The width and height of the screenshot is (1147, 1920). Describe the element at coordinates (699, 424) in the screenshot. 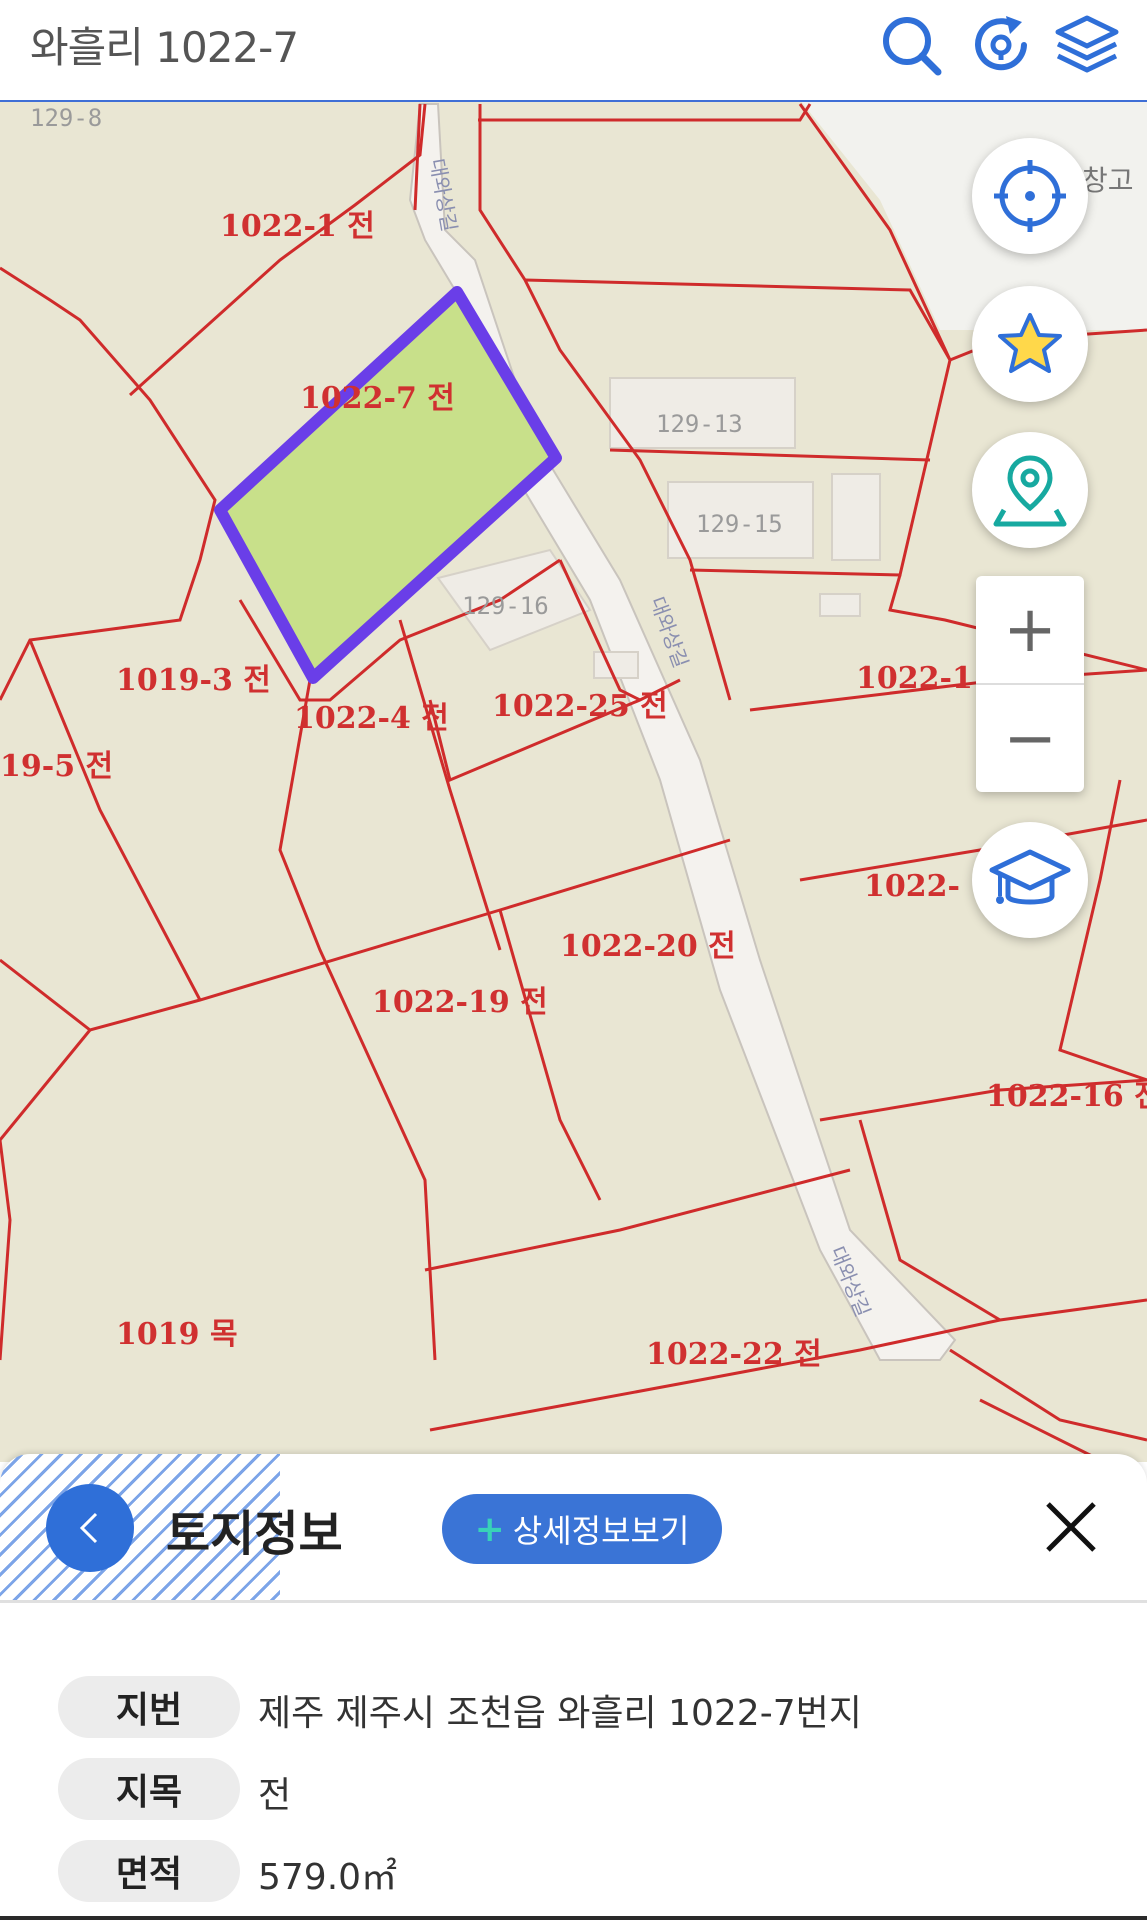

I see `building-label: 129-13` at that location.